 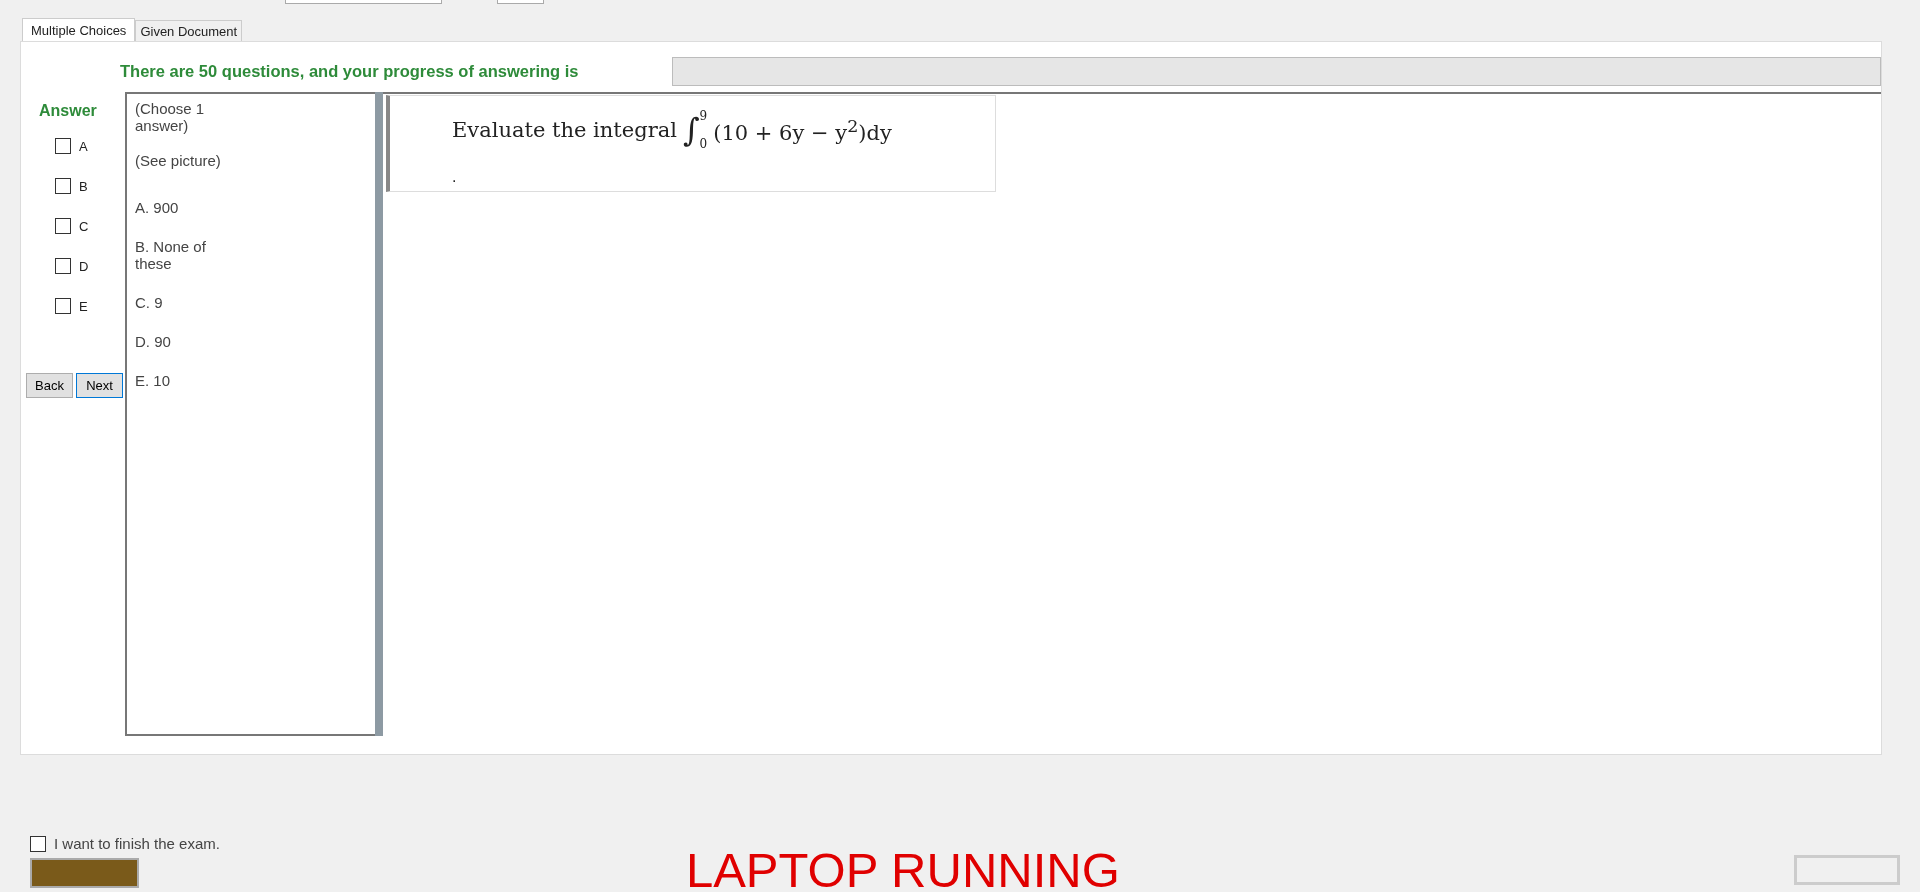 What do you see at coordinates (350, 71) in the screenshot?
I see `progress-label: There are 50 questions, and your progress of answering is` at bounding box center [350, 71].